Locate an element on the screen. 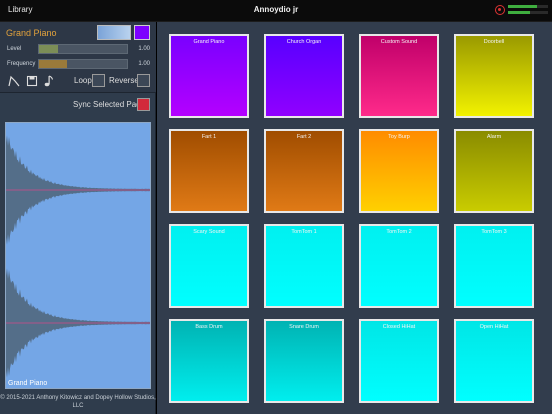 The height and width of the screenshot is (414, 552). pad-label: Fart 1 is located at coordinates (209, 137).